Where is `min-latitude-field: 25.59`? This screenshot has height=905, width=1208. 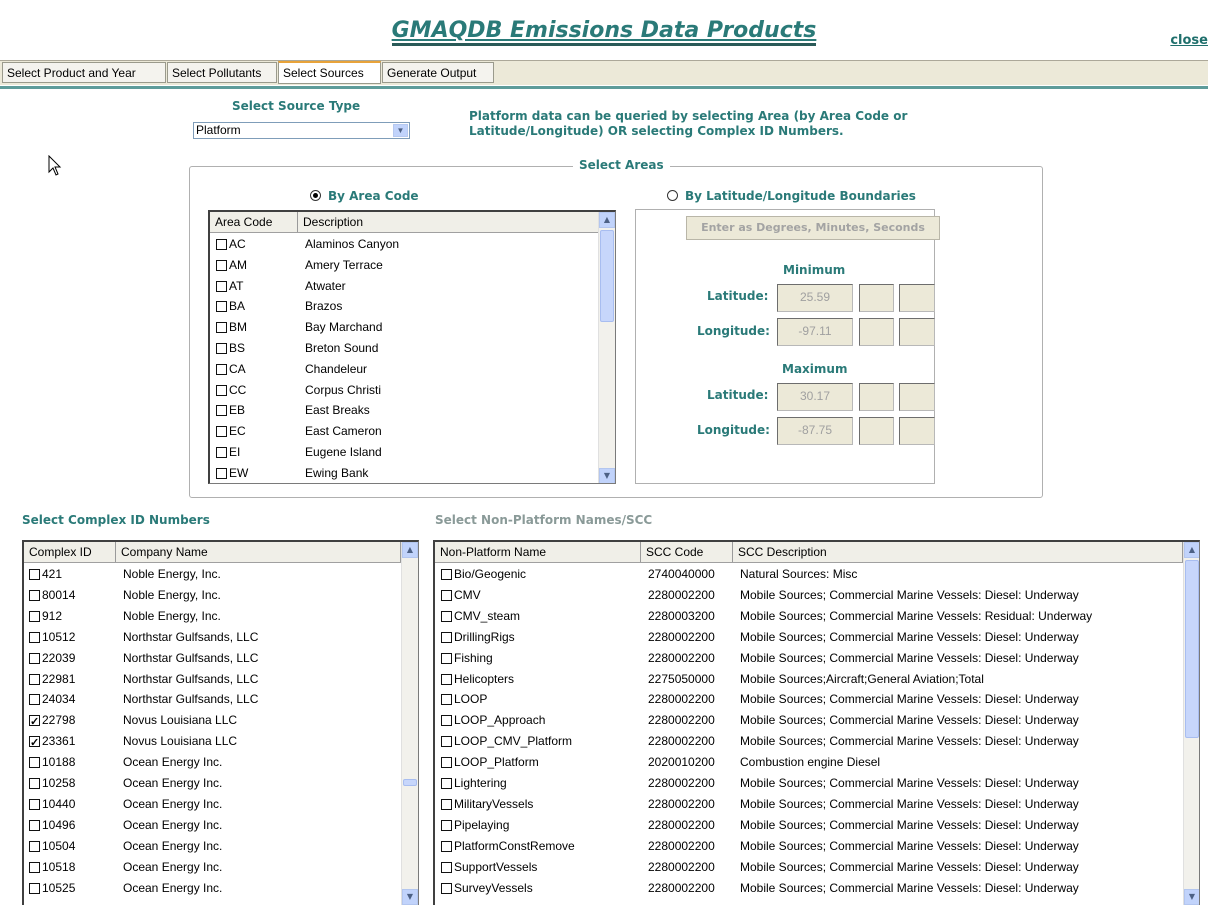
min-latitude-field: 25.59 is located at coordinates (815, 298).